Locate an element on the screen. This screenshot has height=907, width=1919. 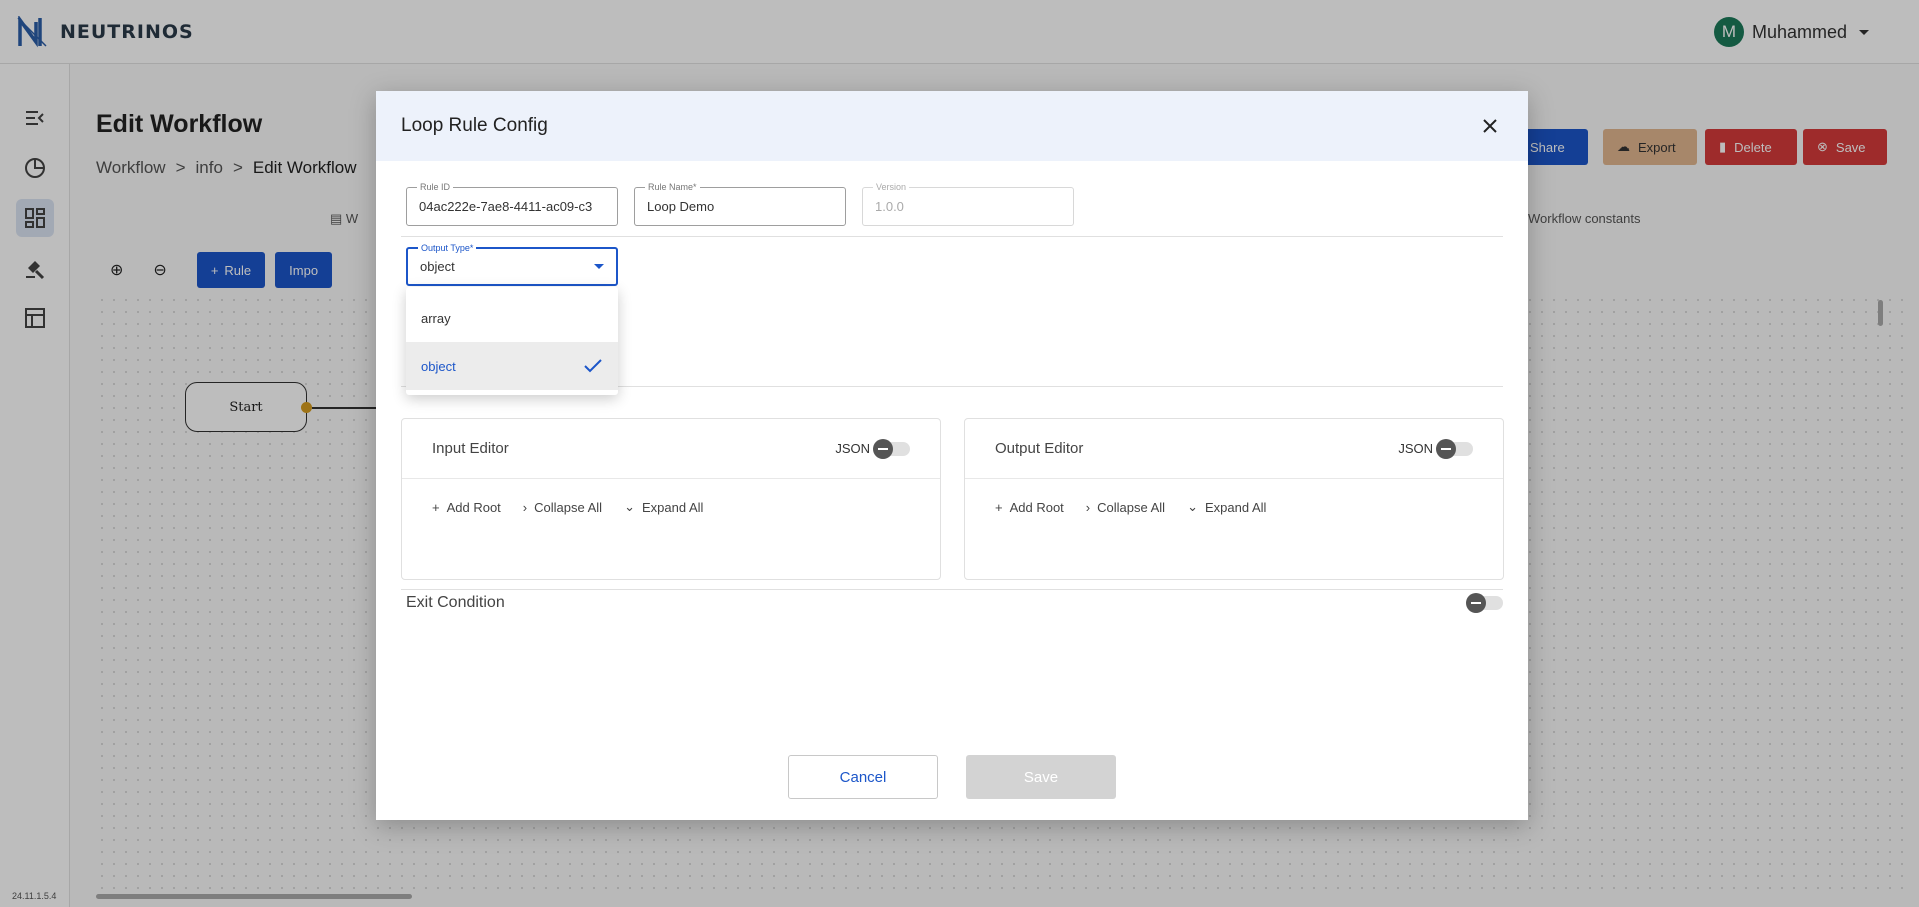
output-editor-actions: + Add Root › Collapse All ⌄ Expand All is located at coordinates (1234, 507).